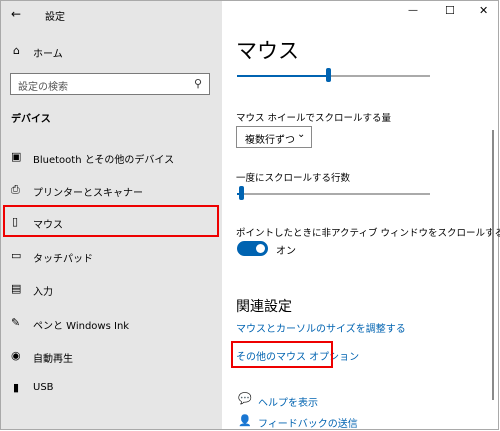 This screenshot has width=500, height=431. Describe the element at coordinates (368, 233) in the screenshot. I see `inactive-scroll-label: ポイントしたときに非アクティブ ウィンドウをスクロールする` at that location.